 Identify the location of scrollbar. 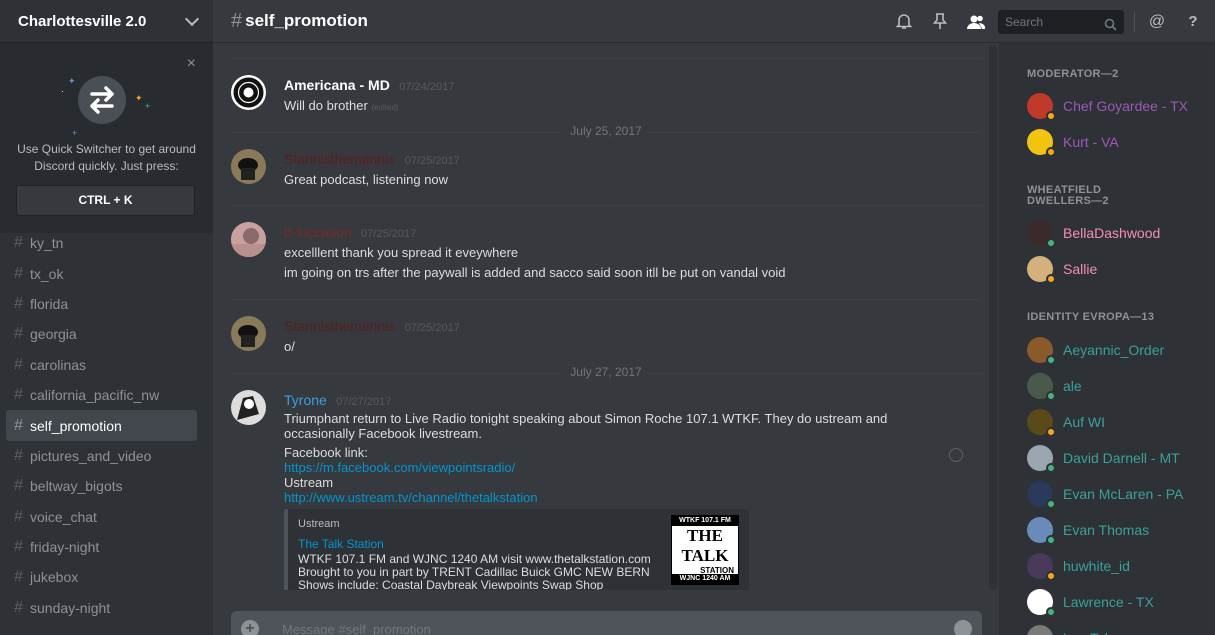
(993, 317).